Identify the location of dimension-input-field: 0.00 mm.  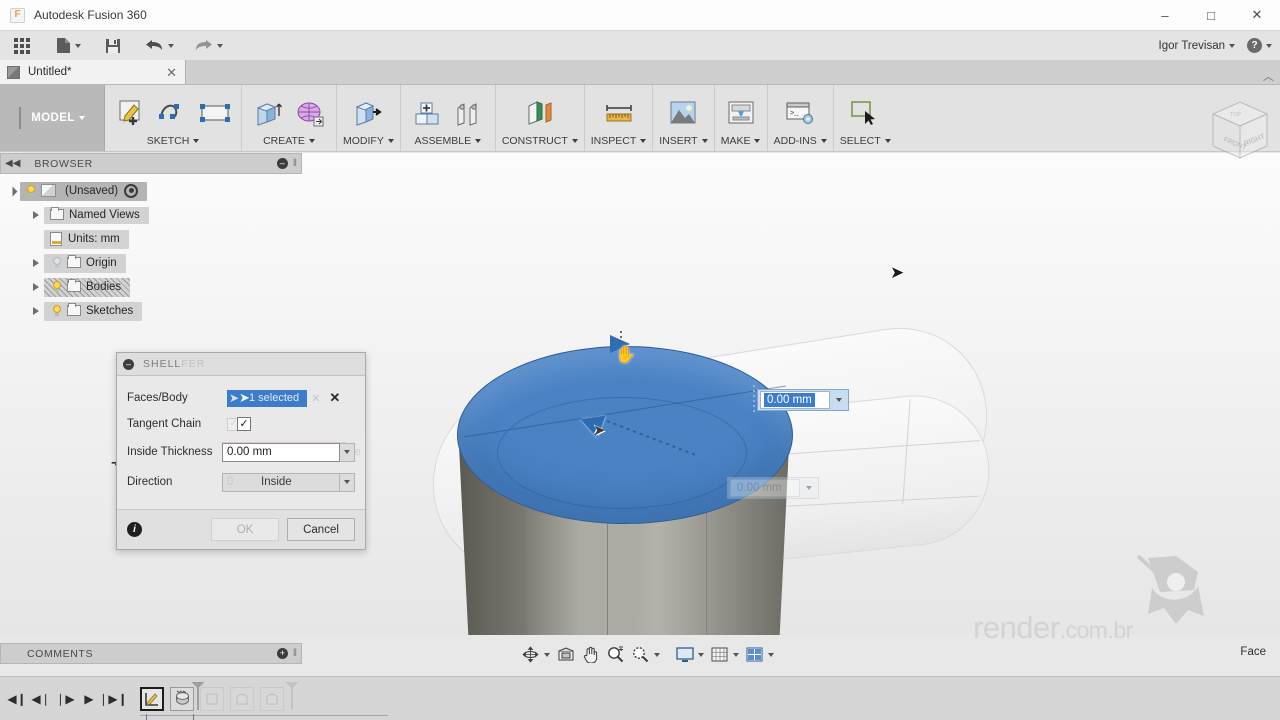
(795, 400).